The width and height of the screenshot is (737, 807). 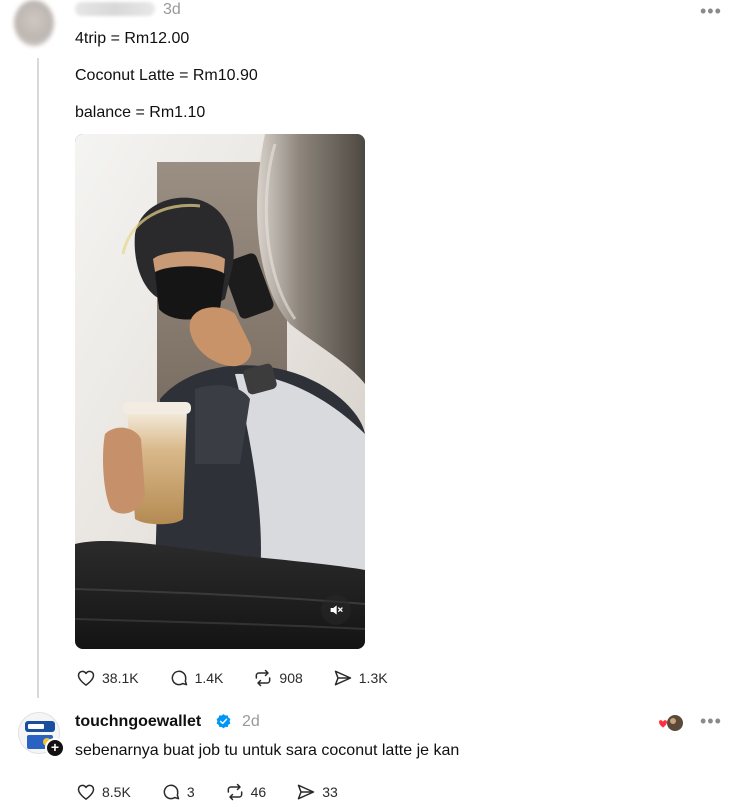 I want to click on avatar, so click(x=34, y=23).